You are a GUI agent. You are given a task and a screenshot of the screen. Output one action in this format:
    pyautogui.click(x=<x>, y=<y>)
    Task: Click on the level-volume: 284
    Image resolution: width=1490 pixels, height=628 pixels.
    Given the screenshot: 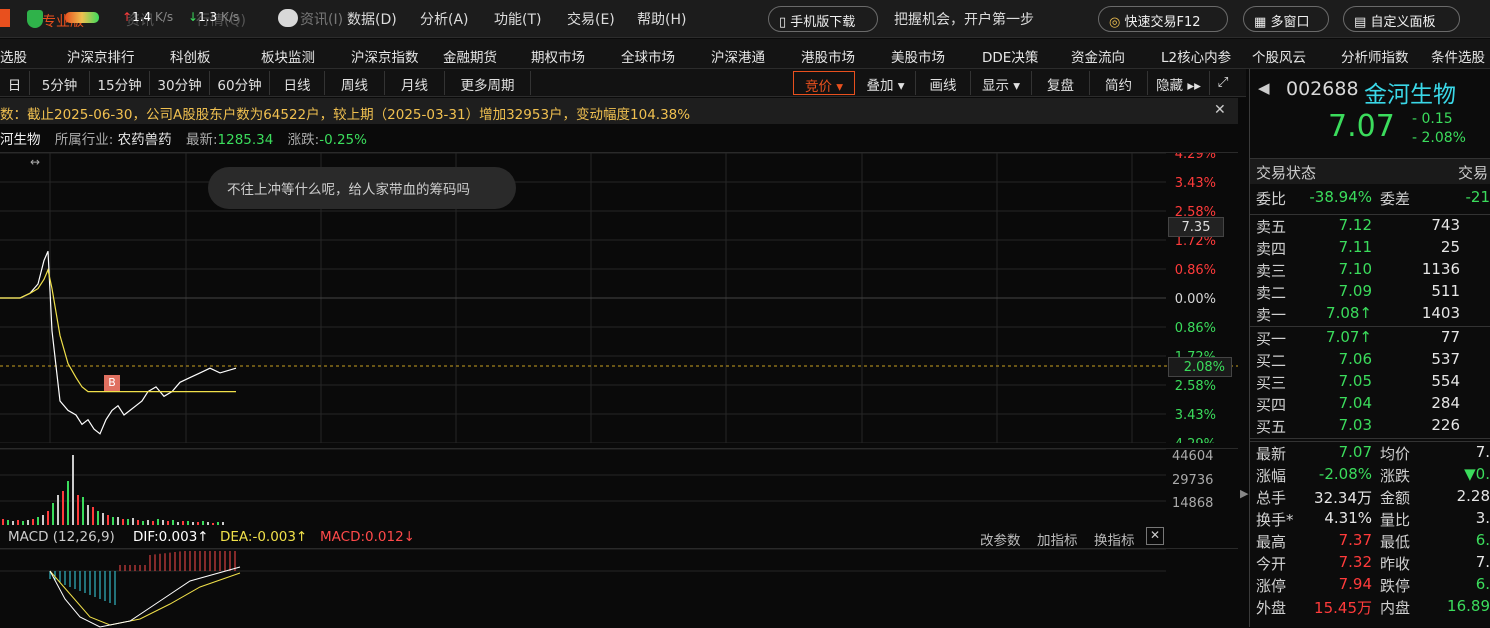 What is the action you would take?
    pyautogui.click(x=1445, y=403)
    